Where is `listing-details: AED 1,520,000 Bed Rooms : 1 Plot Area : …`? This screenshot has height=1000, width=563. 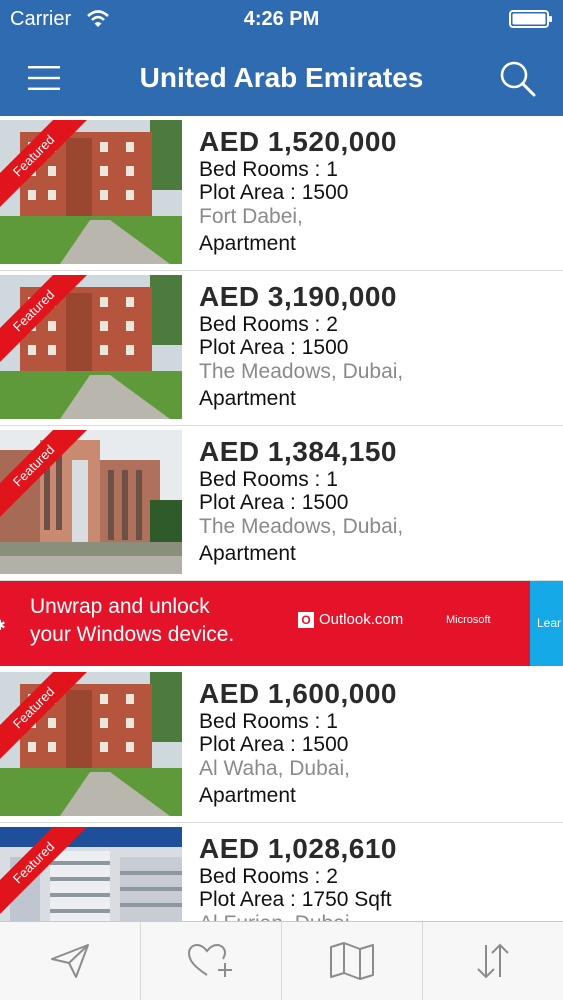
listing-details: AED 1,520,000 Bed Rooms : 1 Plot Area : … is located at coordinates (379, 191).